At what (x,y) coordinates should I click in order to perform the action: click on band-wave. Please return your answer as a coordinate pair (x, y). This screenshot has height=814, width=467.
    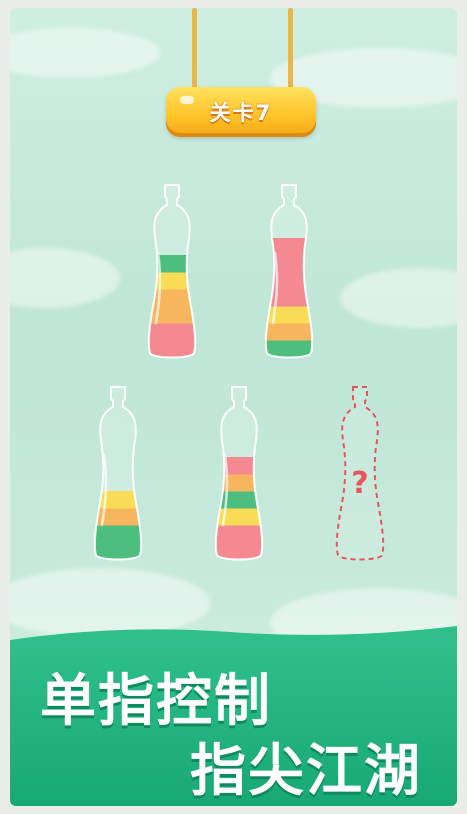
    Looking at the image, I should click on (233, 636).